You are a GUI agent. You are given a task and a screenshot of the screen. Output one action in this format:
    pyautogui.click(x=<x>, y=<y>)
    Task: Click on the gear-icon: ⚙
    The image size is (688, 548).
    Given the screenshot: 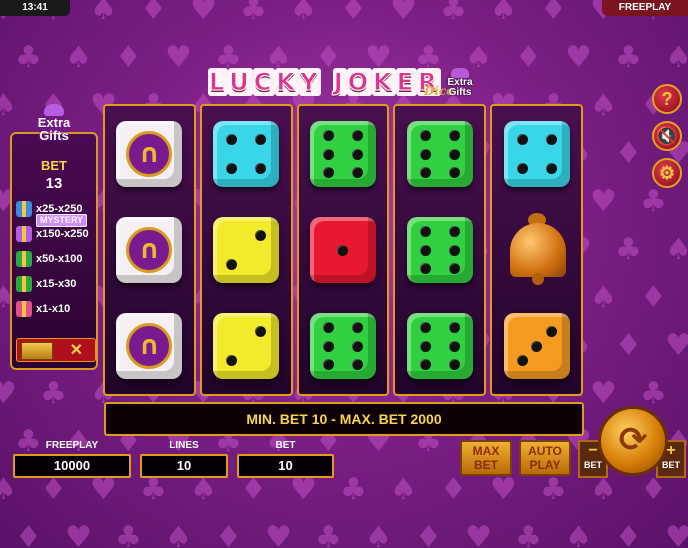 What is the action you would take?
    pyautogui.click(x=667, y=173)
    